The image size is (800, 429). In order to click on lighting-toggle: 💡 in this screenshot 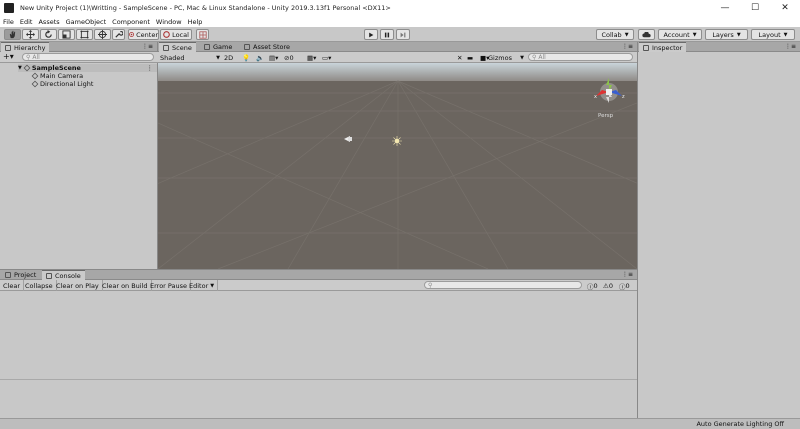, I will do `click(246, 57)`.